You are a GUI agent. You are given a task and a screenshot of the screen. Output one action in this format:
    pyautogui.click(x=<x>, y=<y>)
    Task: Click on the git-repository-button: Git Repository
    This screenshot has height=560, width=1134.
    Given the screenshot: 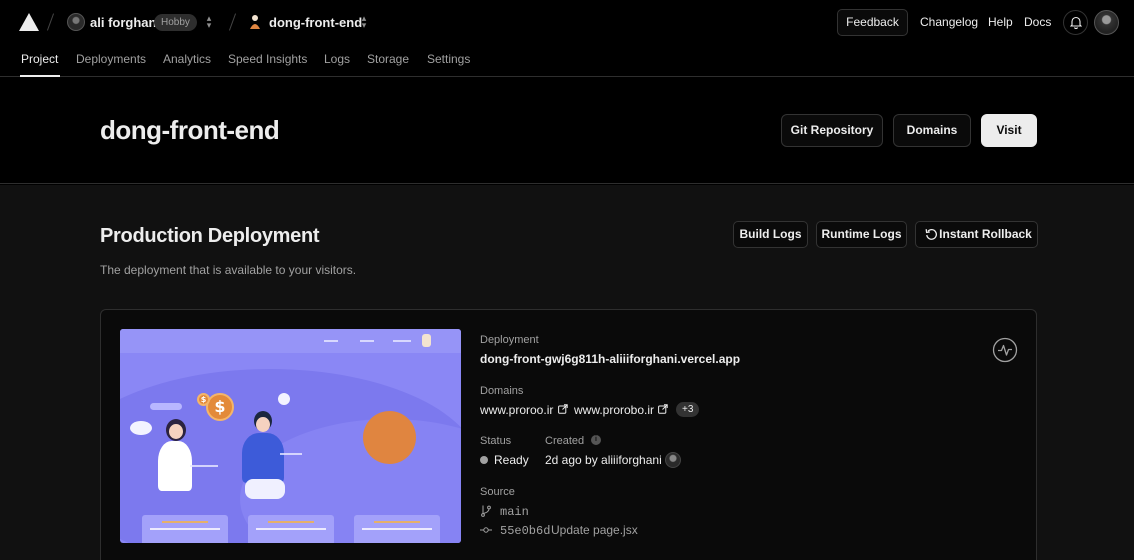 What is the action you would take?
    pyautogui.click(x=832, y=130)
    